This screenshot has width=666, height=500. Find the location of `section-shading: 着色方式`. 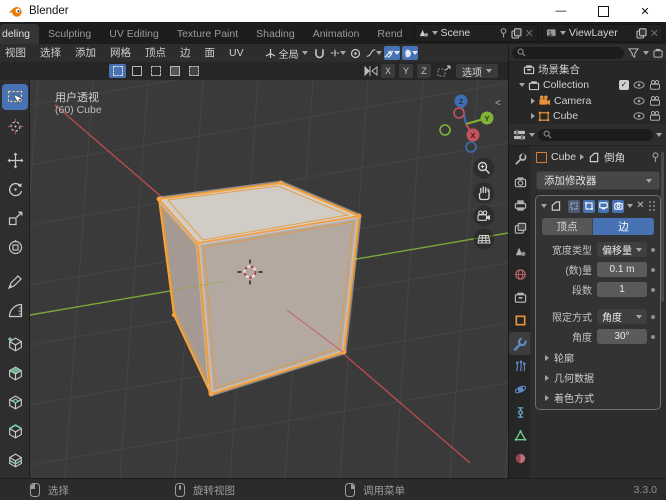

section-shading: 着色方式 is located at coordinates (598, 397).